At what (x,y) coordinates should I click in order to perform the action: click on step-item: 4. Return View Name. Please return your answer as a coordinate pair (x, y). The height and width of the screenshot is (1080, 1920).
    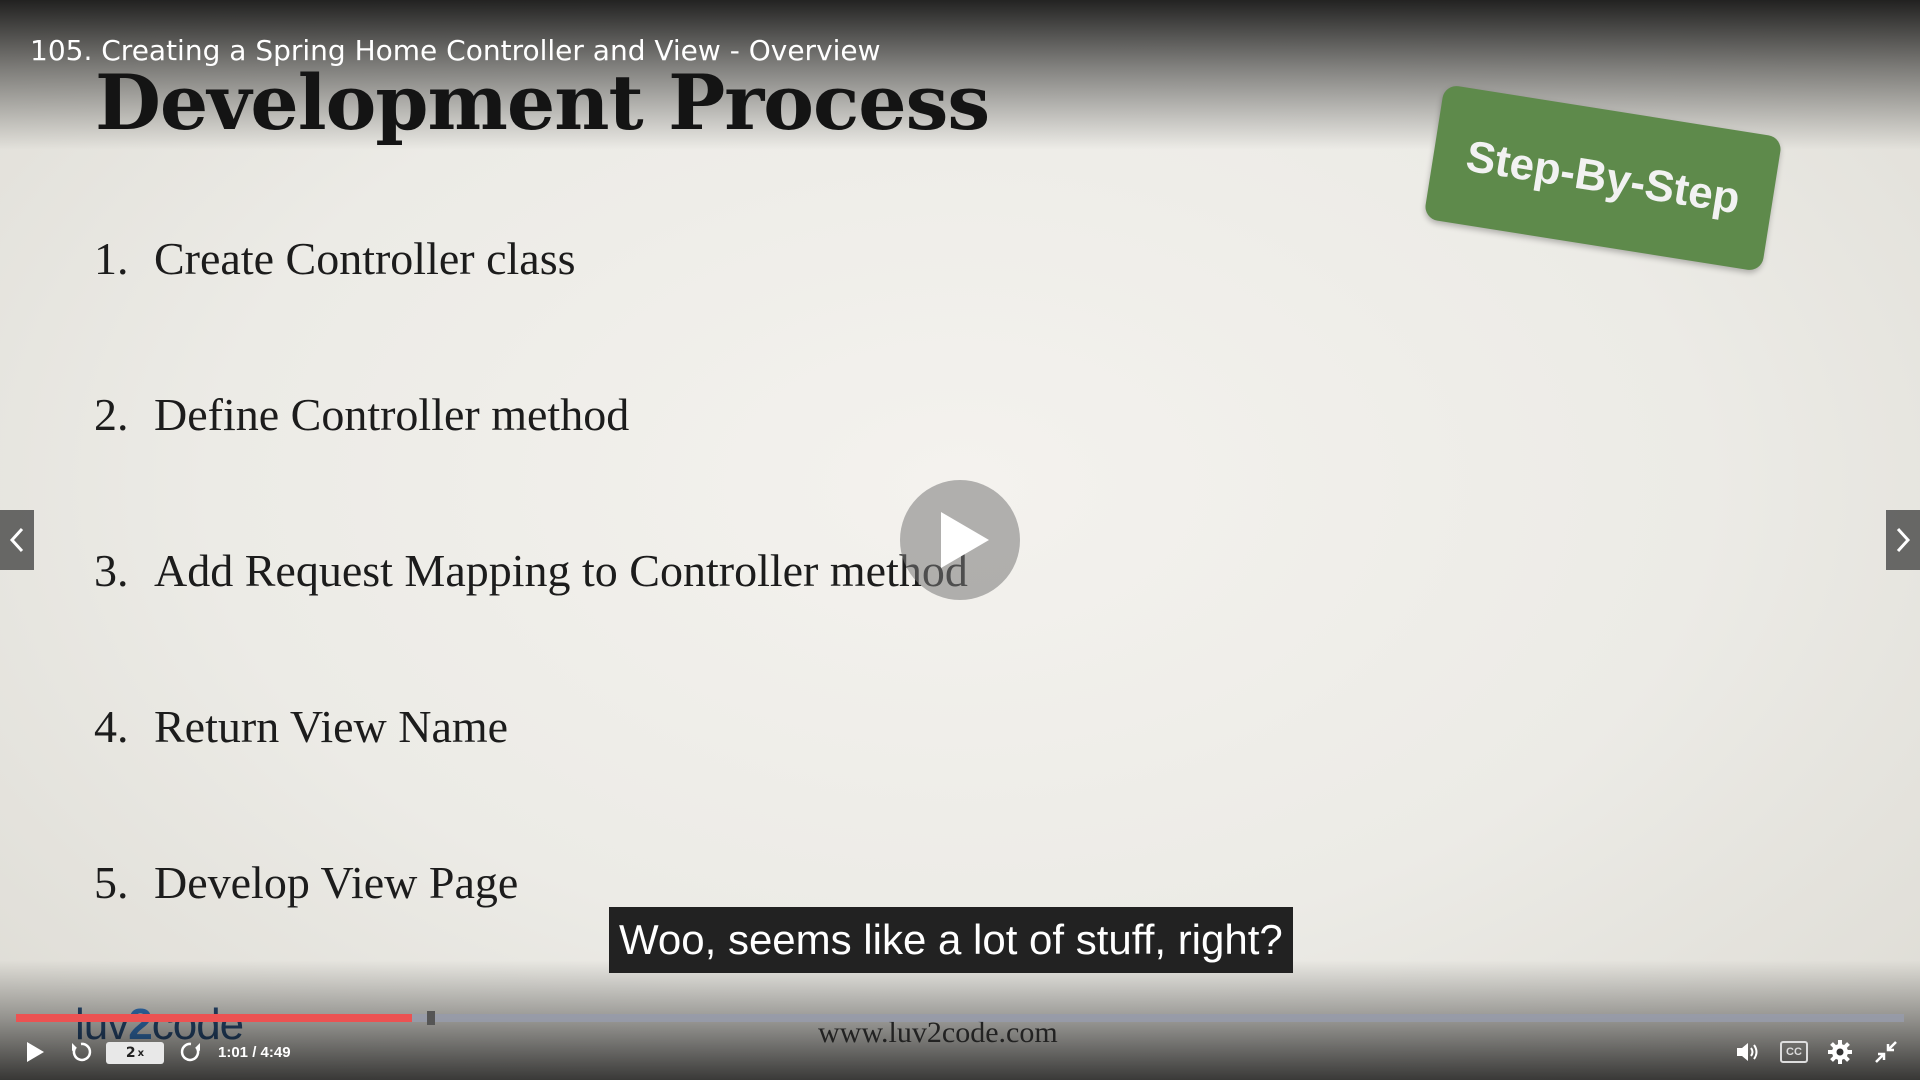
    Looking at the image, I should click on (301, 726).